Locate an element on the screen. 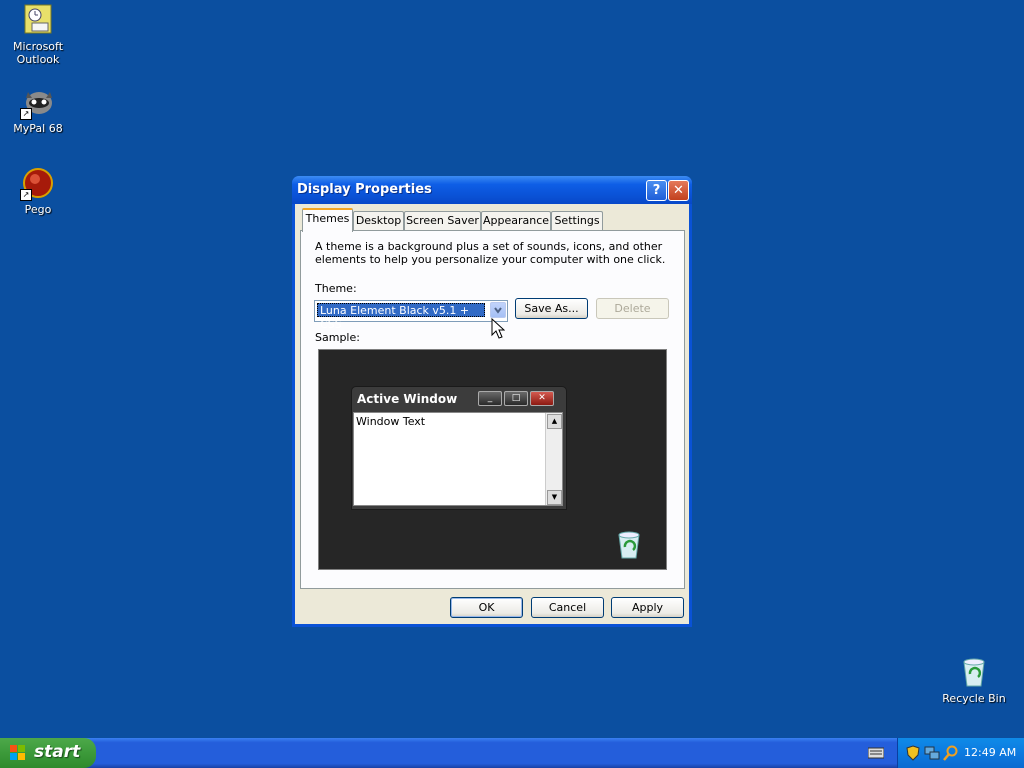 The height and width of the screenshot is (768, 1024). sample-scrollbar: ▲ ▼ is located at coordinates (553, 459).